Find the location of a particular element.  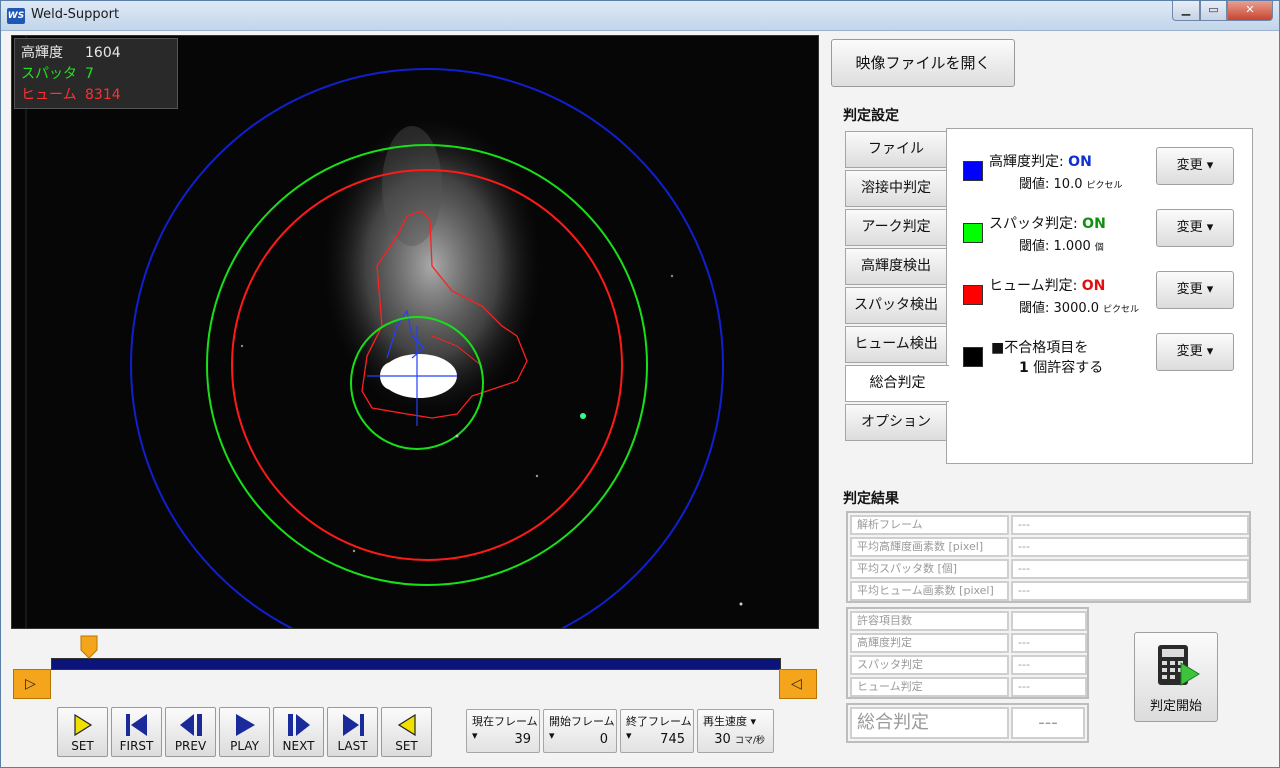

change-brightness-button: 変更 ▾ is located at coordinates (1195, 166).